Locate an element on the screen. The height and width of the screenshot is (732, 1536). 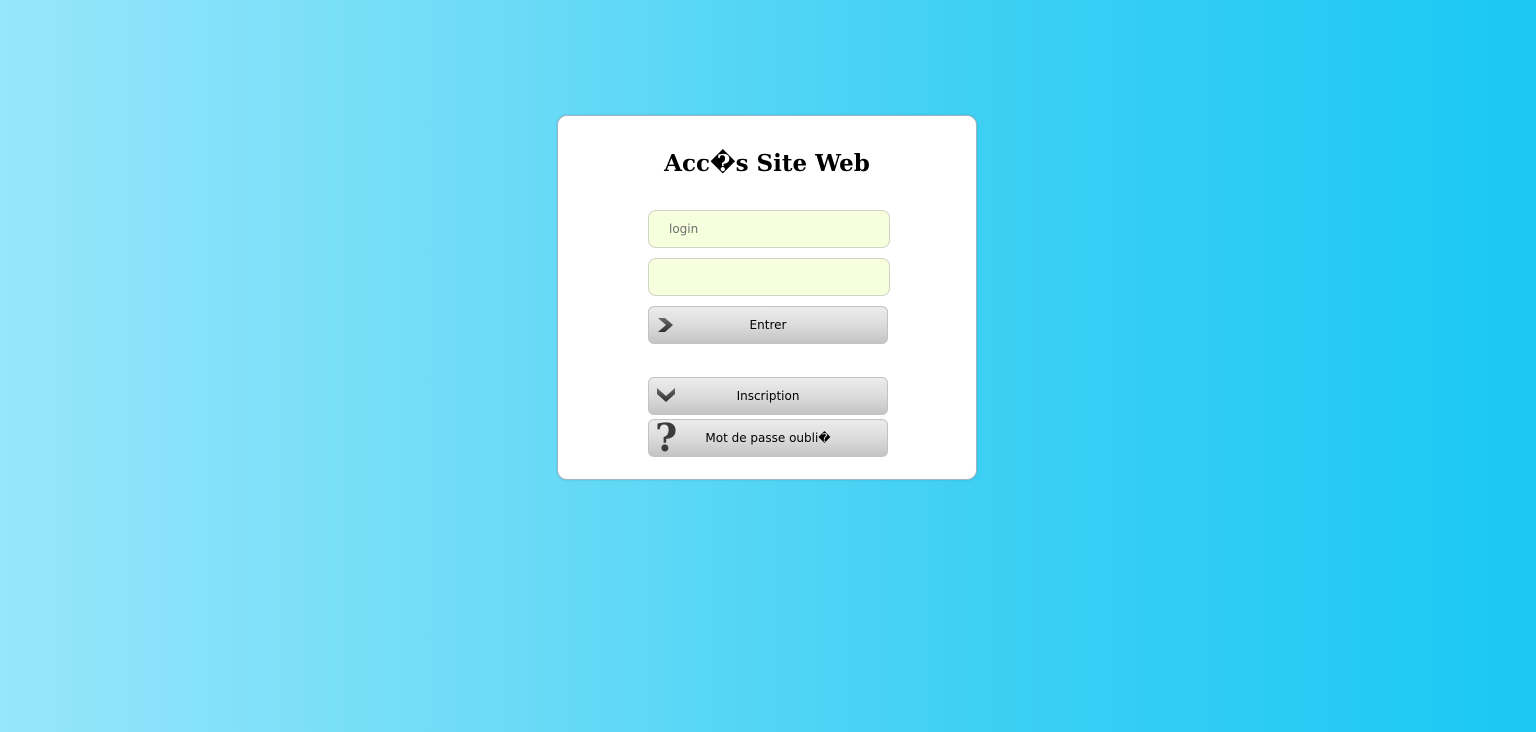
password-input is located at coordinates (769, 277).